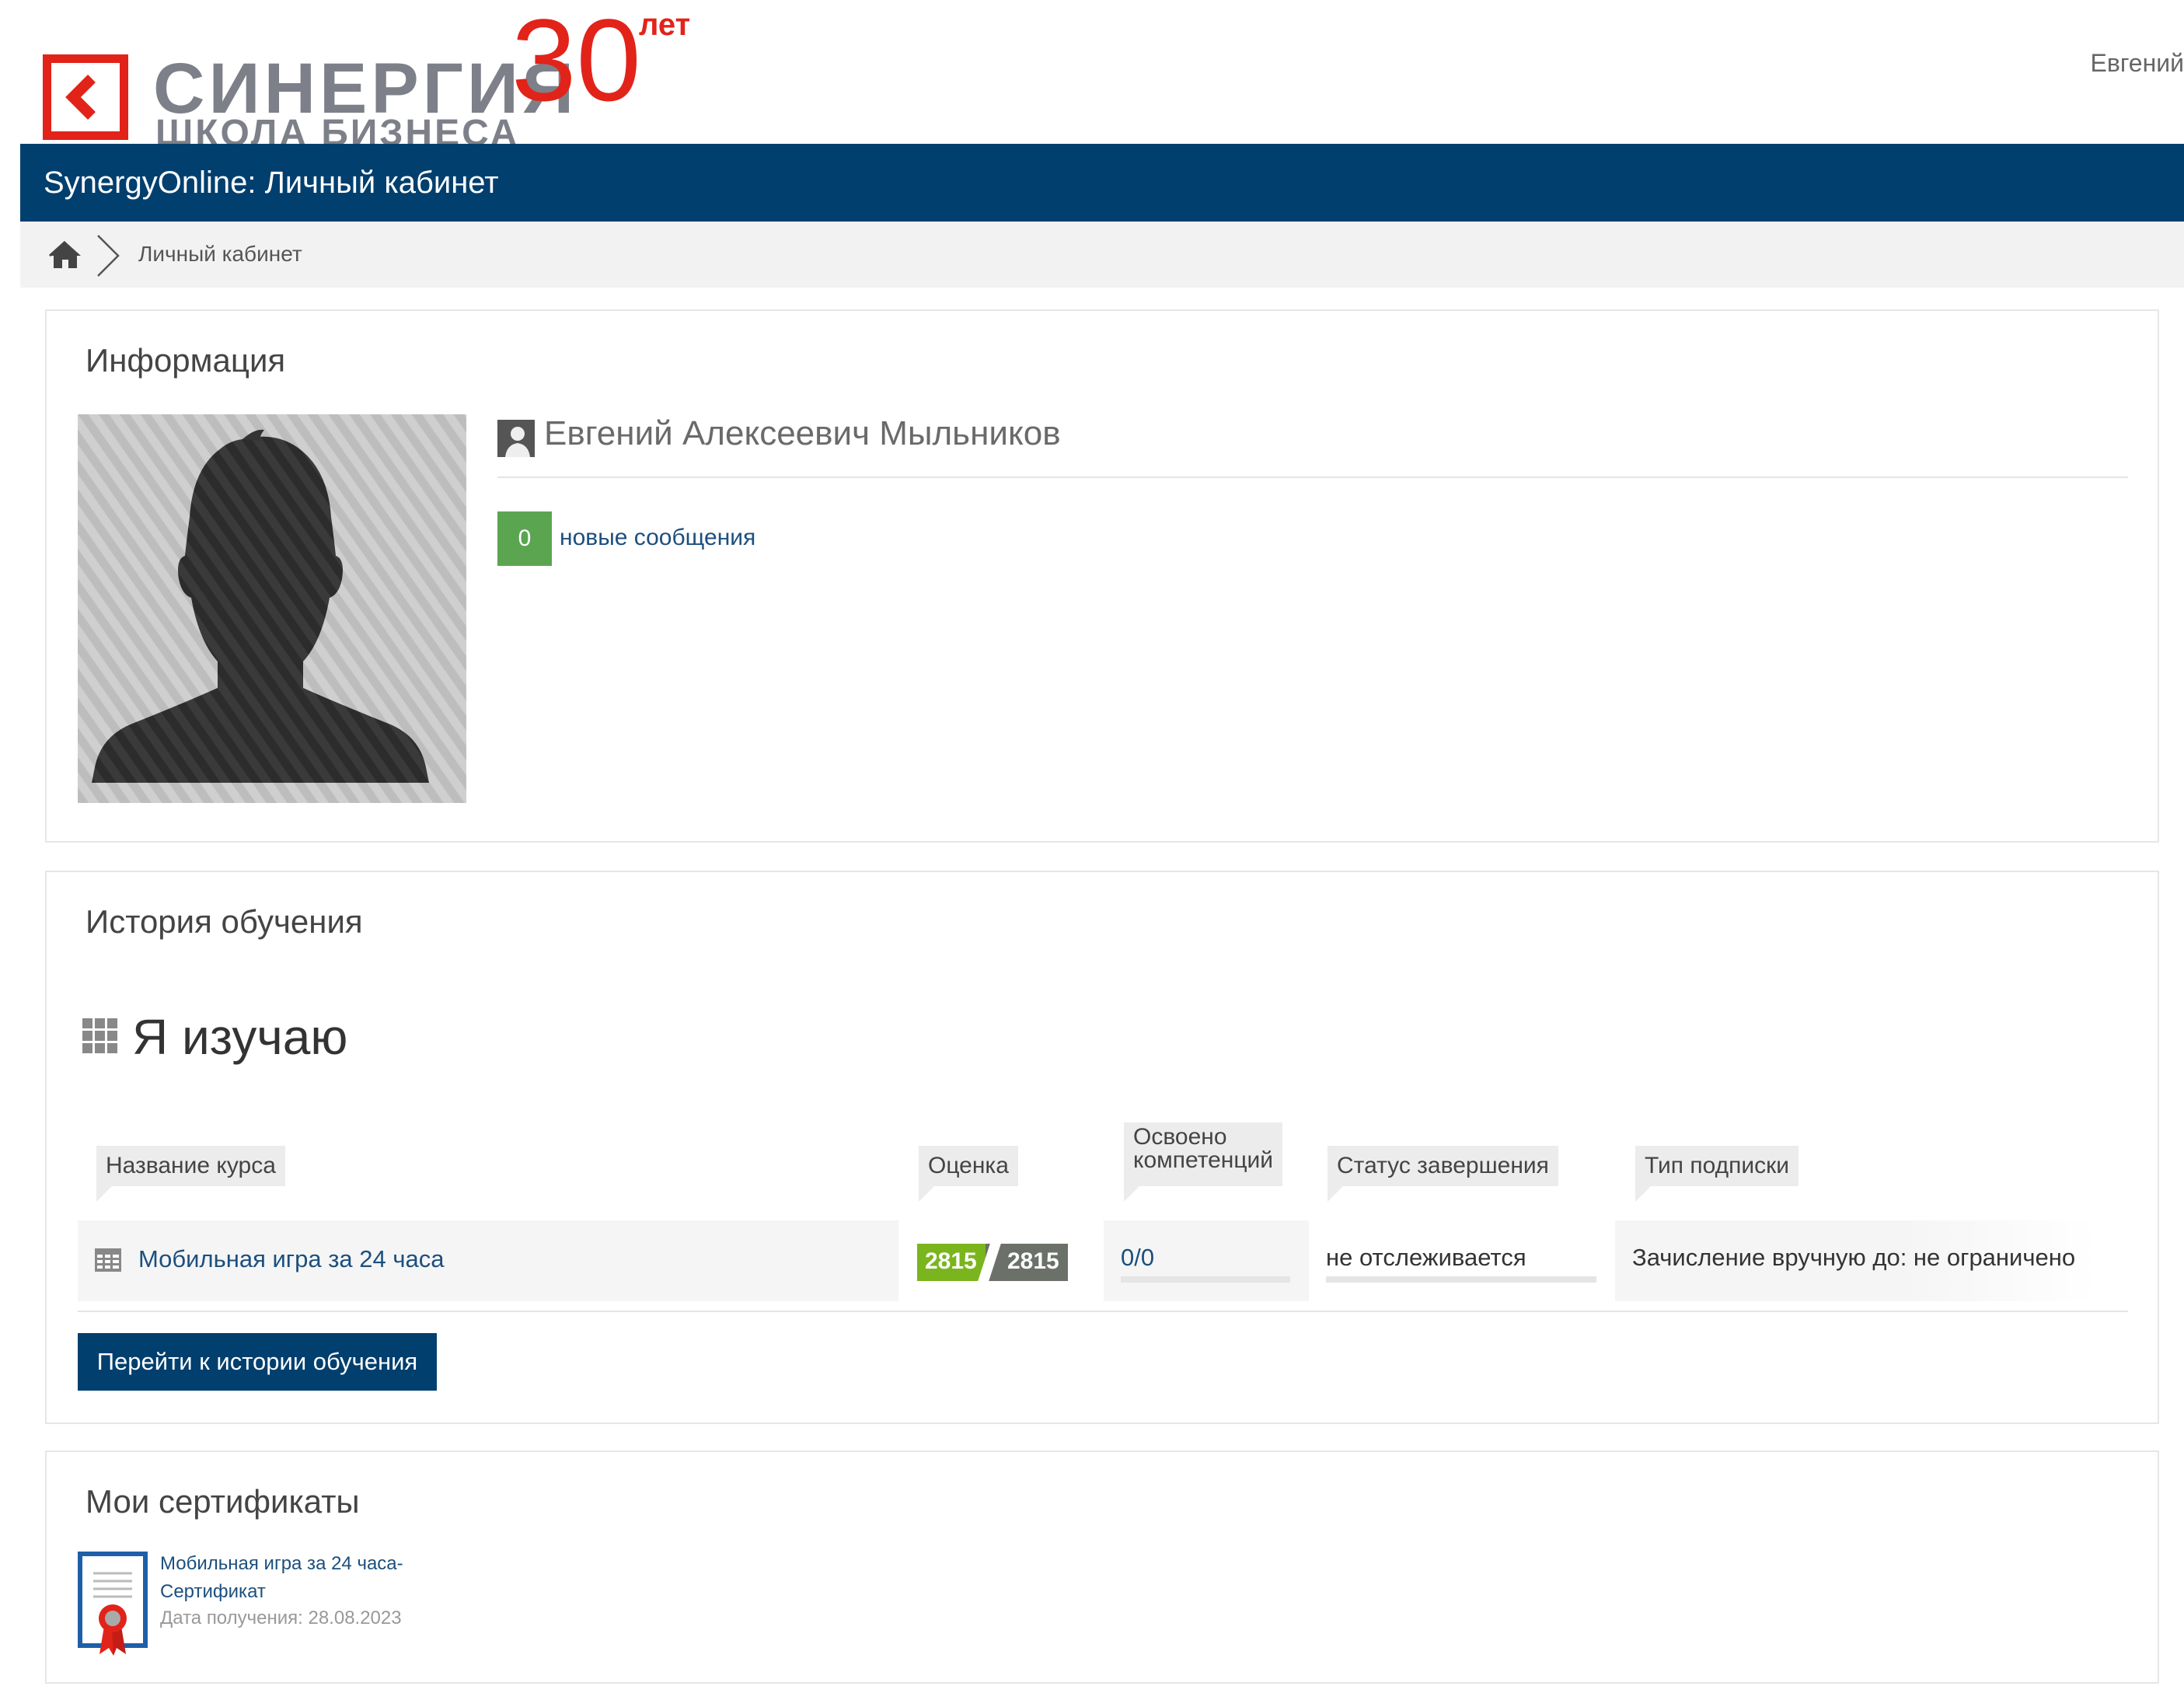 Image resolution: width=2184 pixels, height=1700 pixels. I want to click on table-divider, so click(1103, 1311).